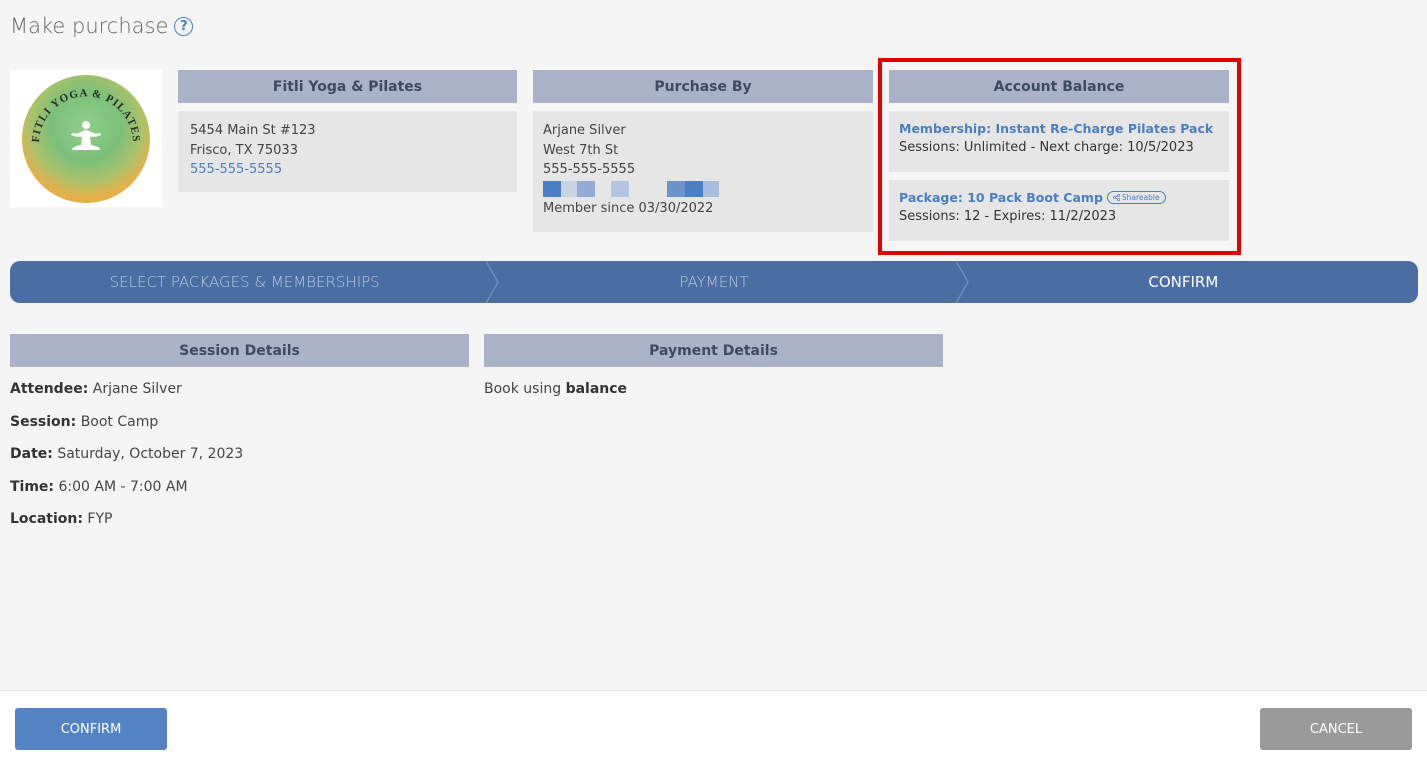  What do you see at coordinates (1001, 197) in the screenshot?
I see `package-link: Package: 10 Pack Boot Camp` at bounding box center [1001, 197].